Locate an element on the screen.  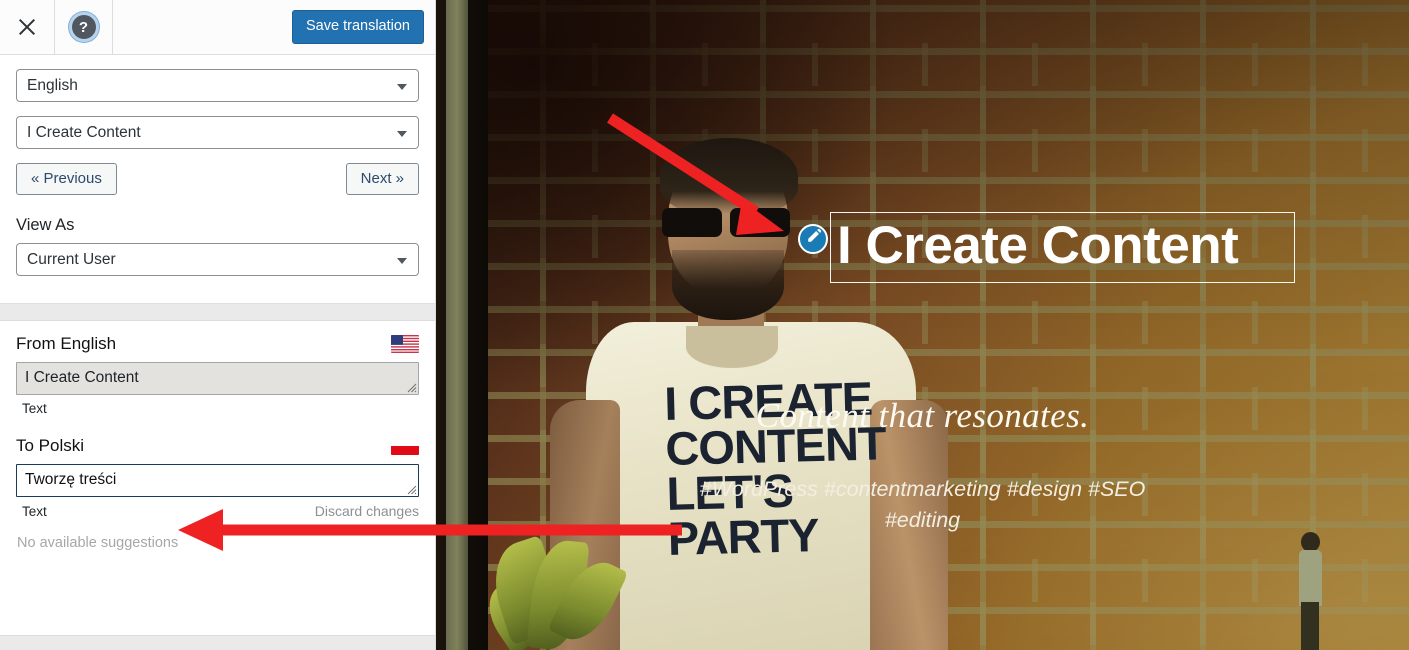
source-text-input is located at coordinates (217, 378).